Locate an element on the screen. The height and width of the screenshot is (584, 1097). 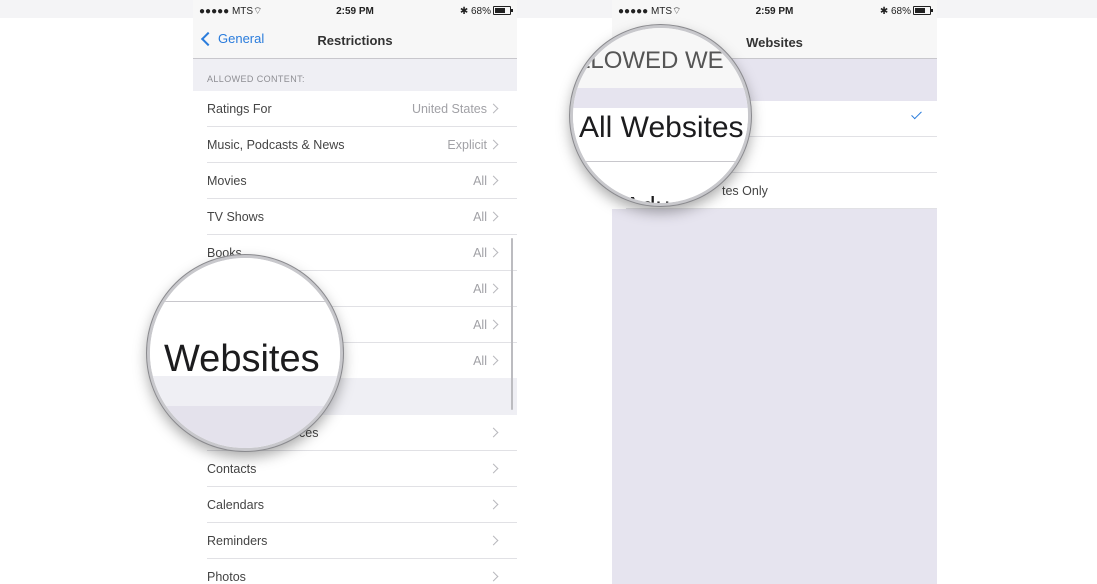
row-label: Photos is located at coordinates (226, 577).